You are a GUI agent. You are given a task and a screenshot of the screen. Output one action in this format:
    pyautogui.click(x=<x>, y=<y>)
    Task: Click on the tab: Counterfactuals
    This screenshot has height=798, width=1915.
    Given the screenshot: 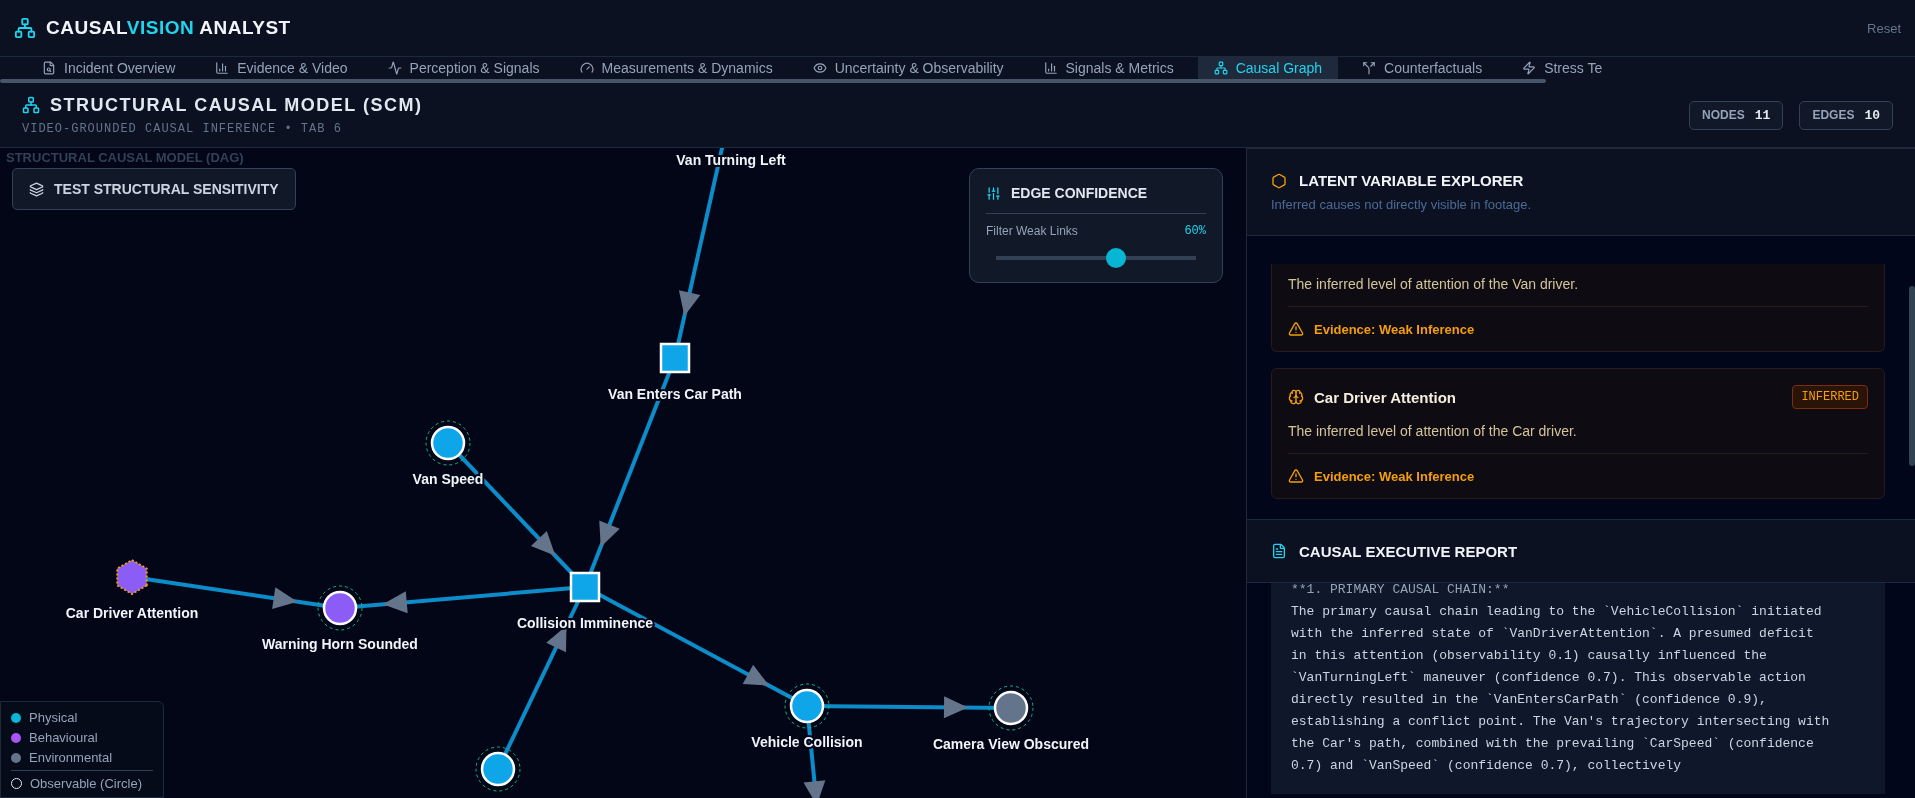 What is the action you would take?
    pyautogui.click(x=1422, y=69)
    